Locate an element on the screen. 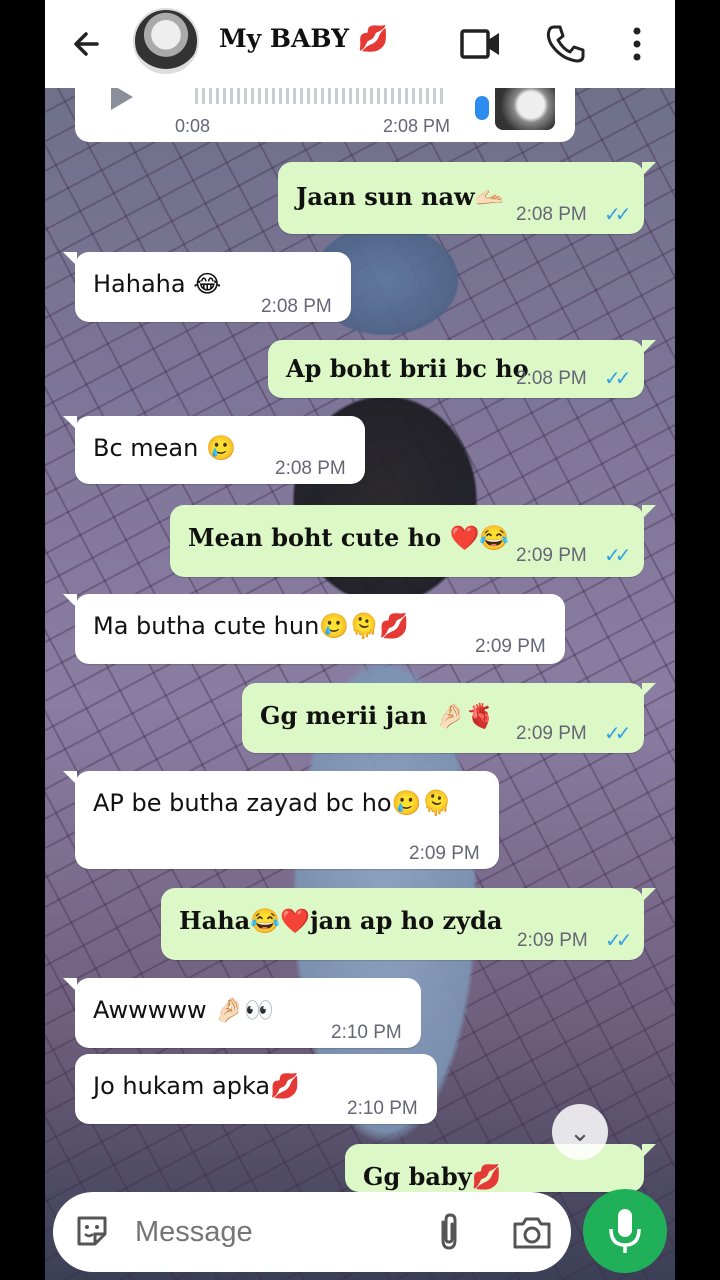  message-bubble-incoming: AP be butha zayad bc ho🥲🫠 2:09 PM is located at coordinates (281, 820).